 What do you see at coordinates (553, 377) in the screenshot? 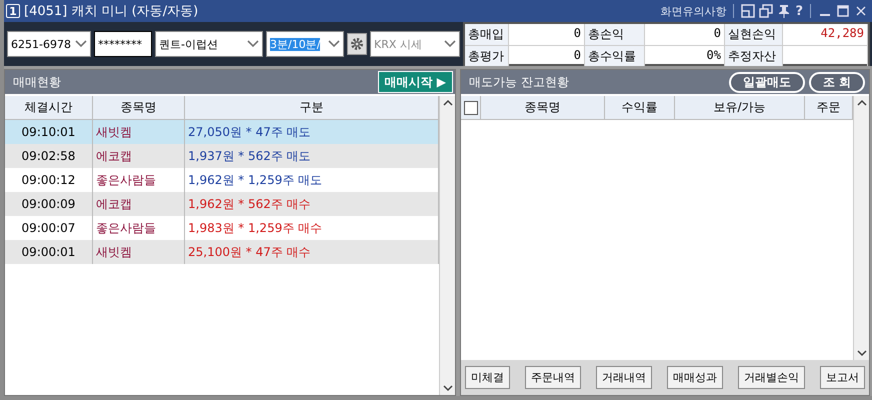
I see `footer-button: 주문내역` at bounding box center [553, 377].